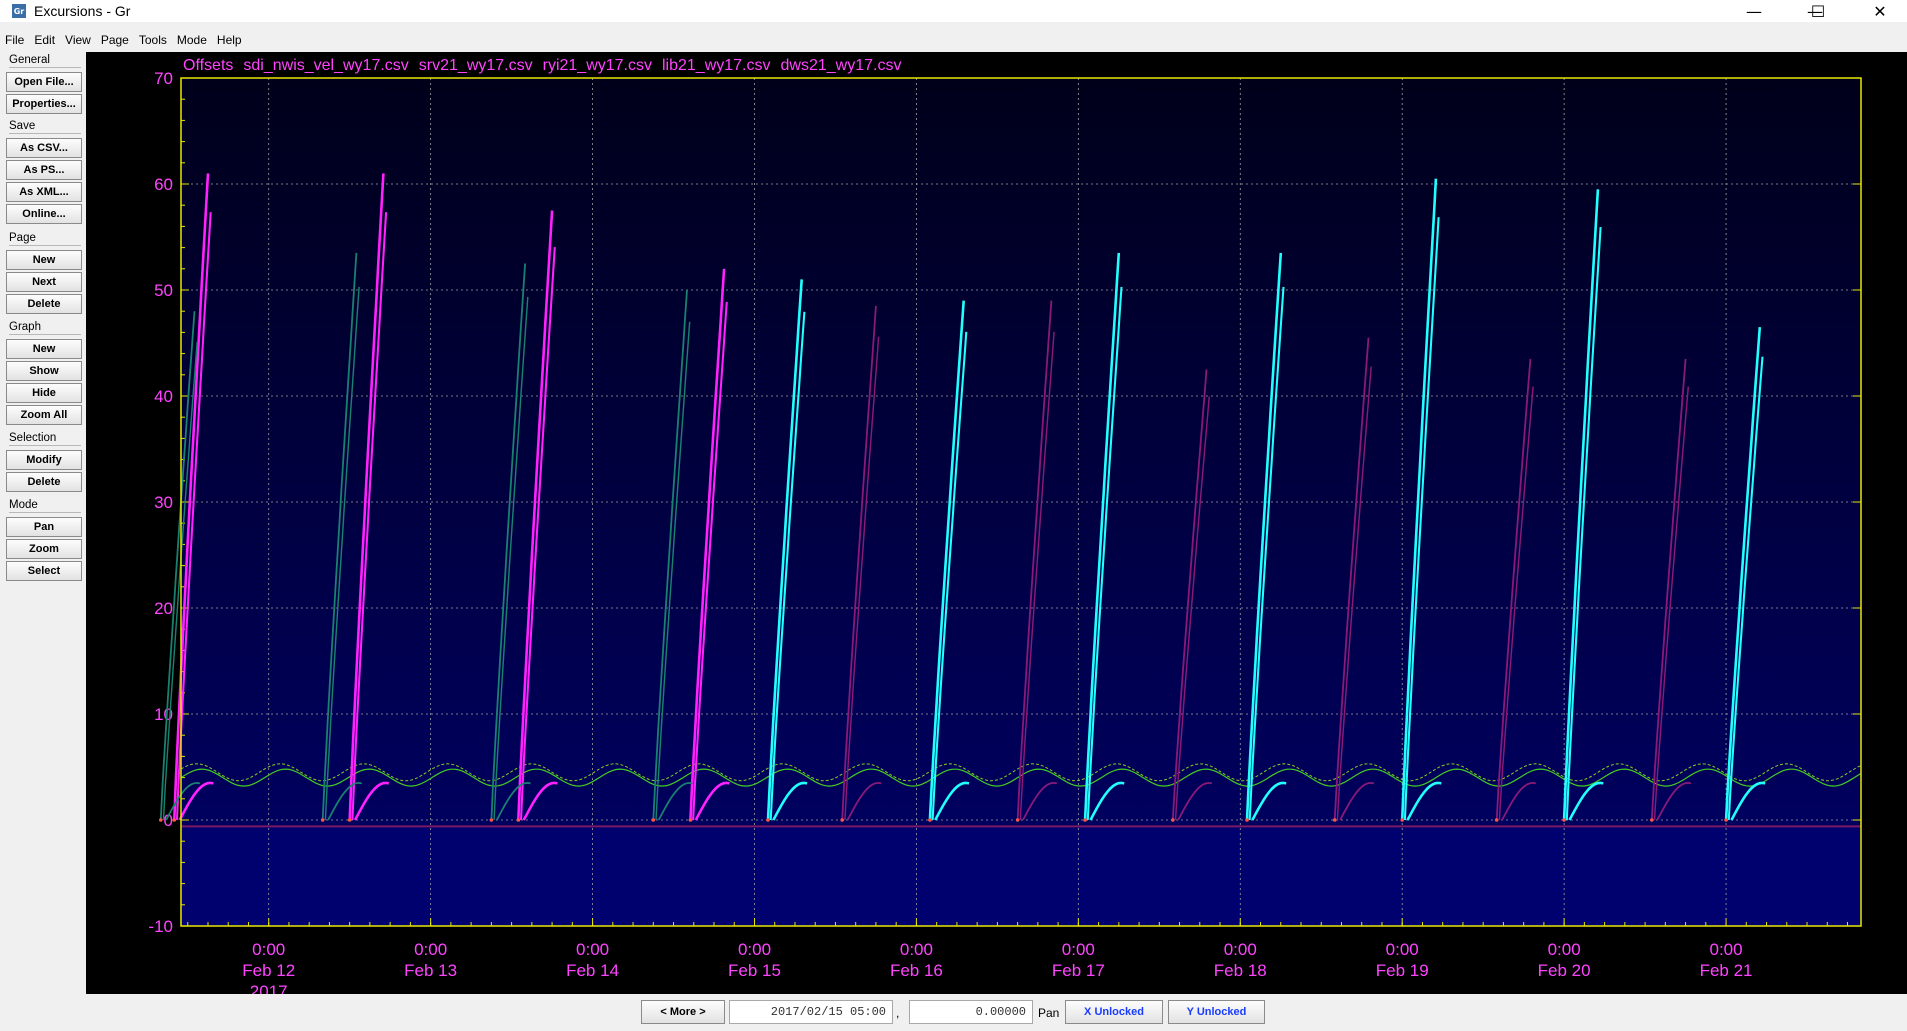 This screenshot has height=1031, width=1907. I want to click on x-tick-date: Feb 15, so click(754, 970).